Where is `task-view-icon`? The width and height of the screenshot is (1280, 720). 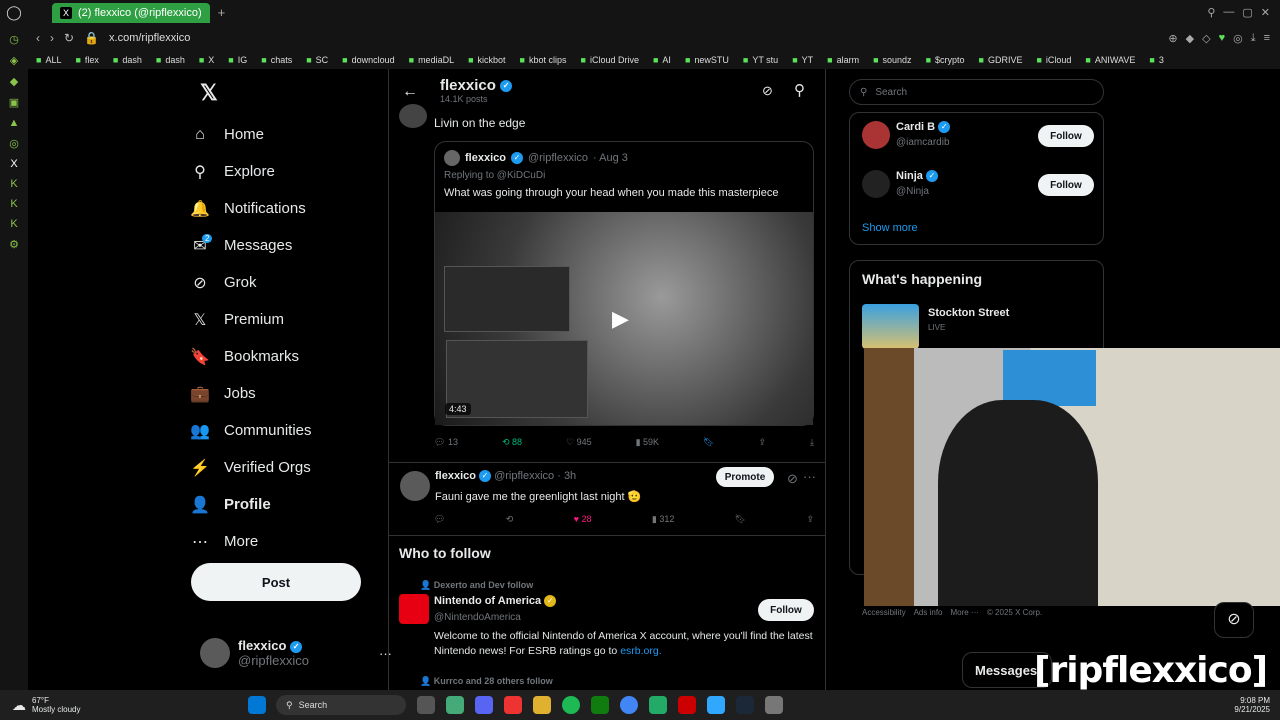
task-view-icon is located at coordinates (426, 705).